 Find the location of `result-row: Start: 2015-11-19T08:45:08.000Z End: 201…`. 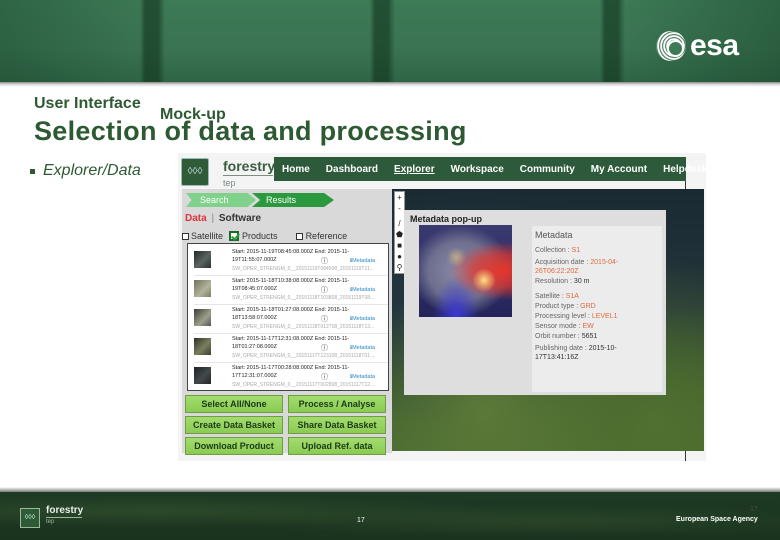

result-row: Start: 2015-11-19T08:45:08.000Z End: 201… is located at coordinates (291, 262).